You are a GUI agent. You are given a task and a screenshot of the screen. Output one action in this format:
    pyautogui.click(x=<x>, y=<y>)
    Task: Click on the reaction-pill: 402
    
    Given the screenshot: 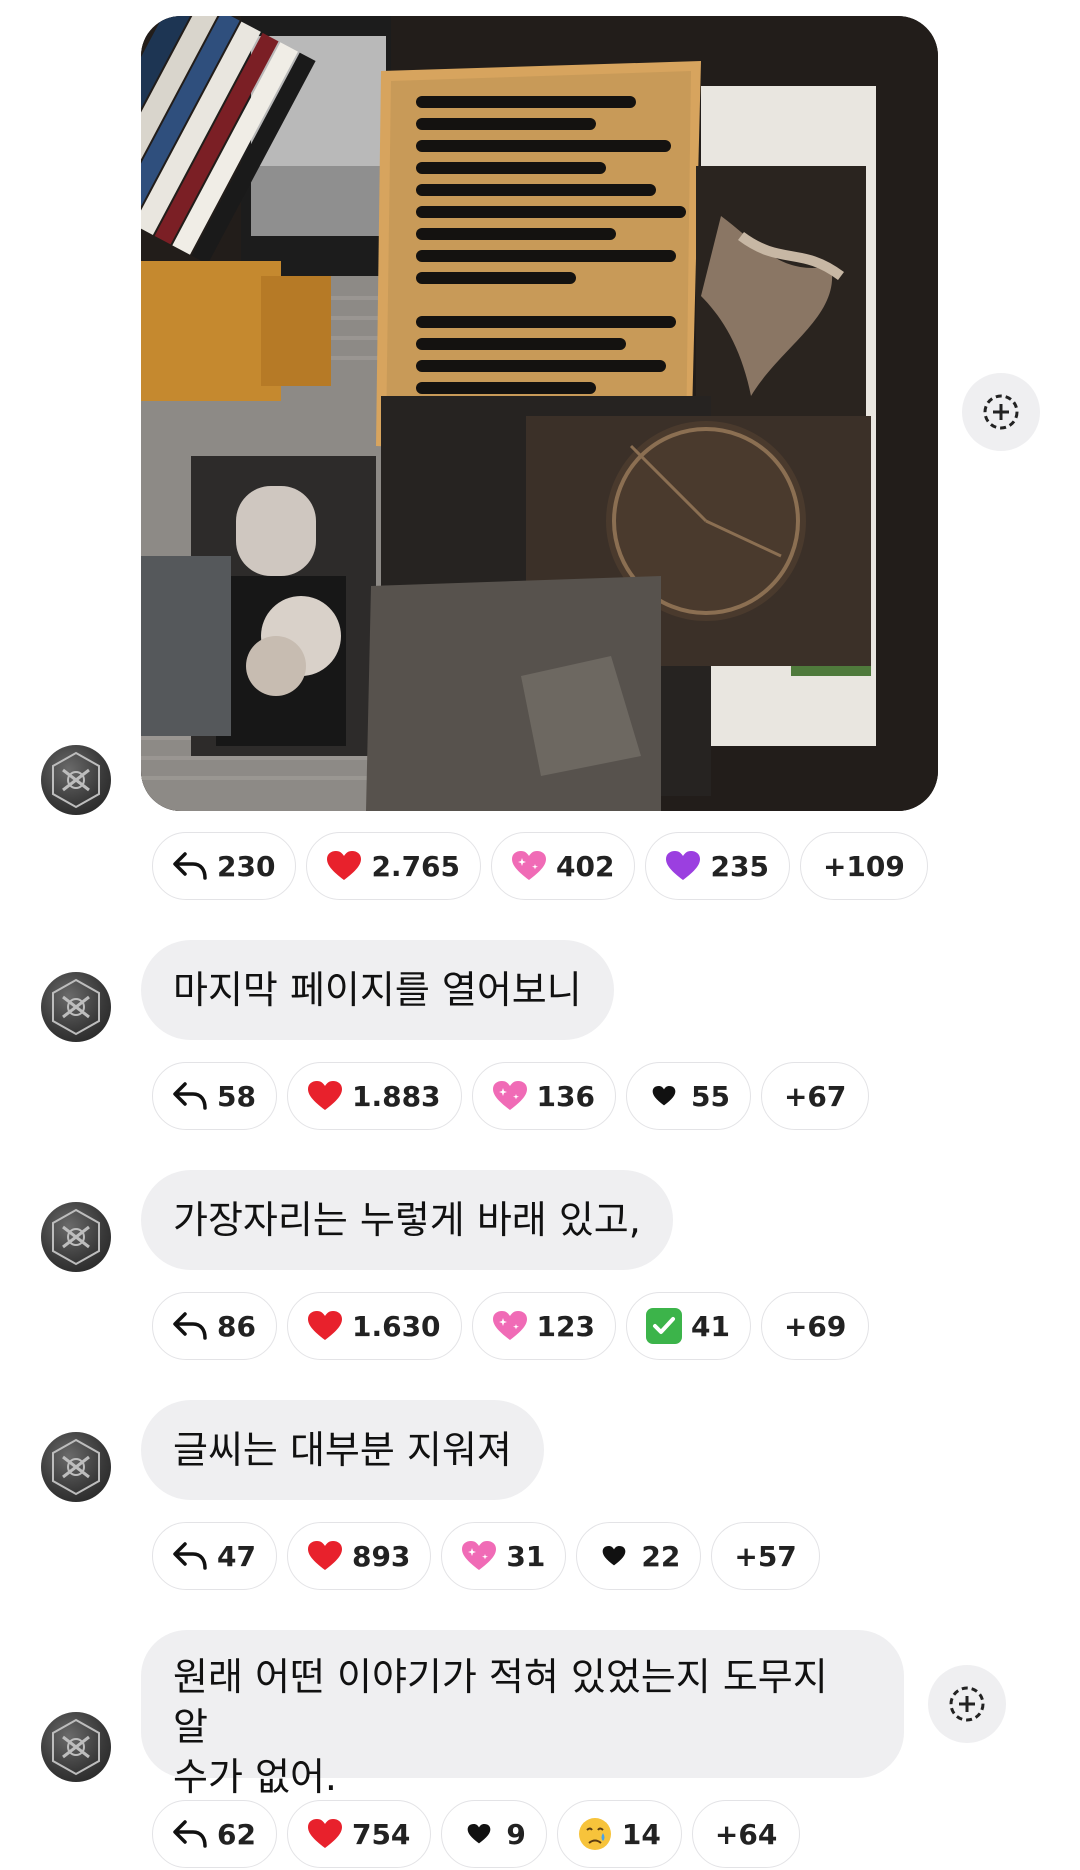 What is the action you would take?
    pyautogui.click(x=563, y=866)
    